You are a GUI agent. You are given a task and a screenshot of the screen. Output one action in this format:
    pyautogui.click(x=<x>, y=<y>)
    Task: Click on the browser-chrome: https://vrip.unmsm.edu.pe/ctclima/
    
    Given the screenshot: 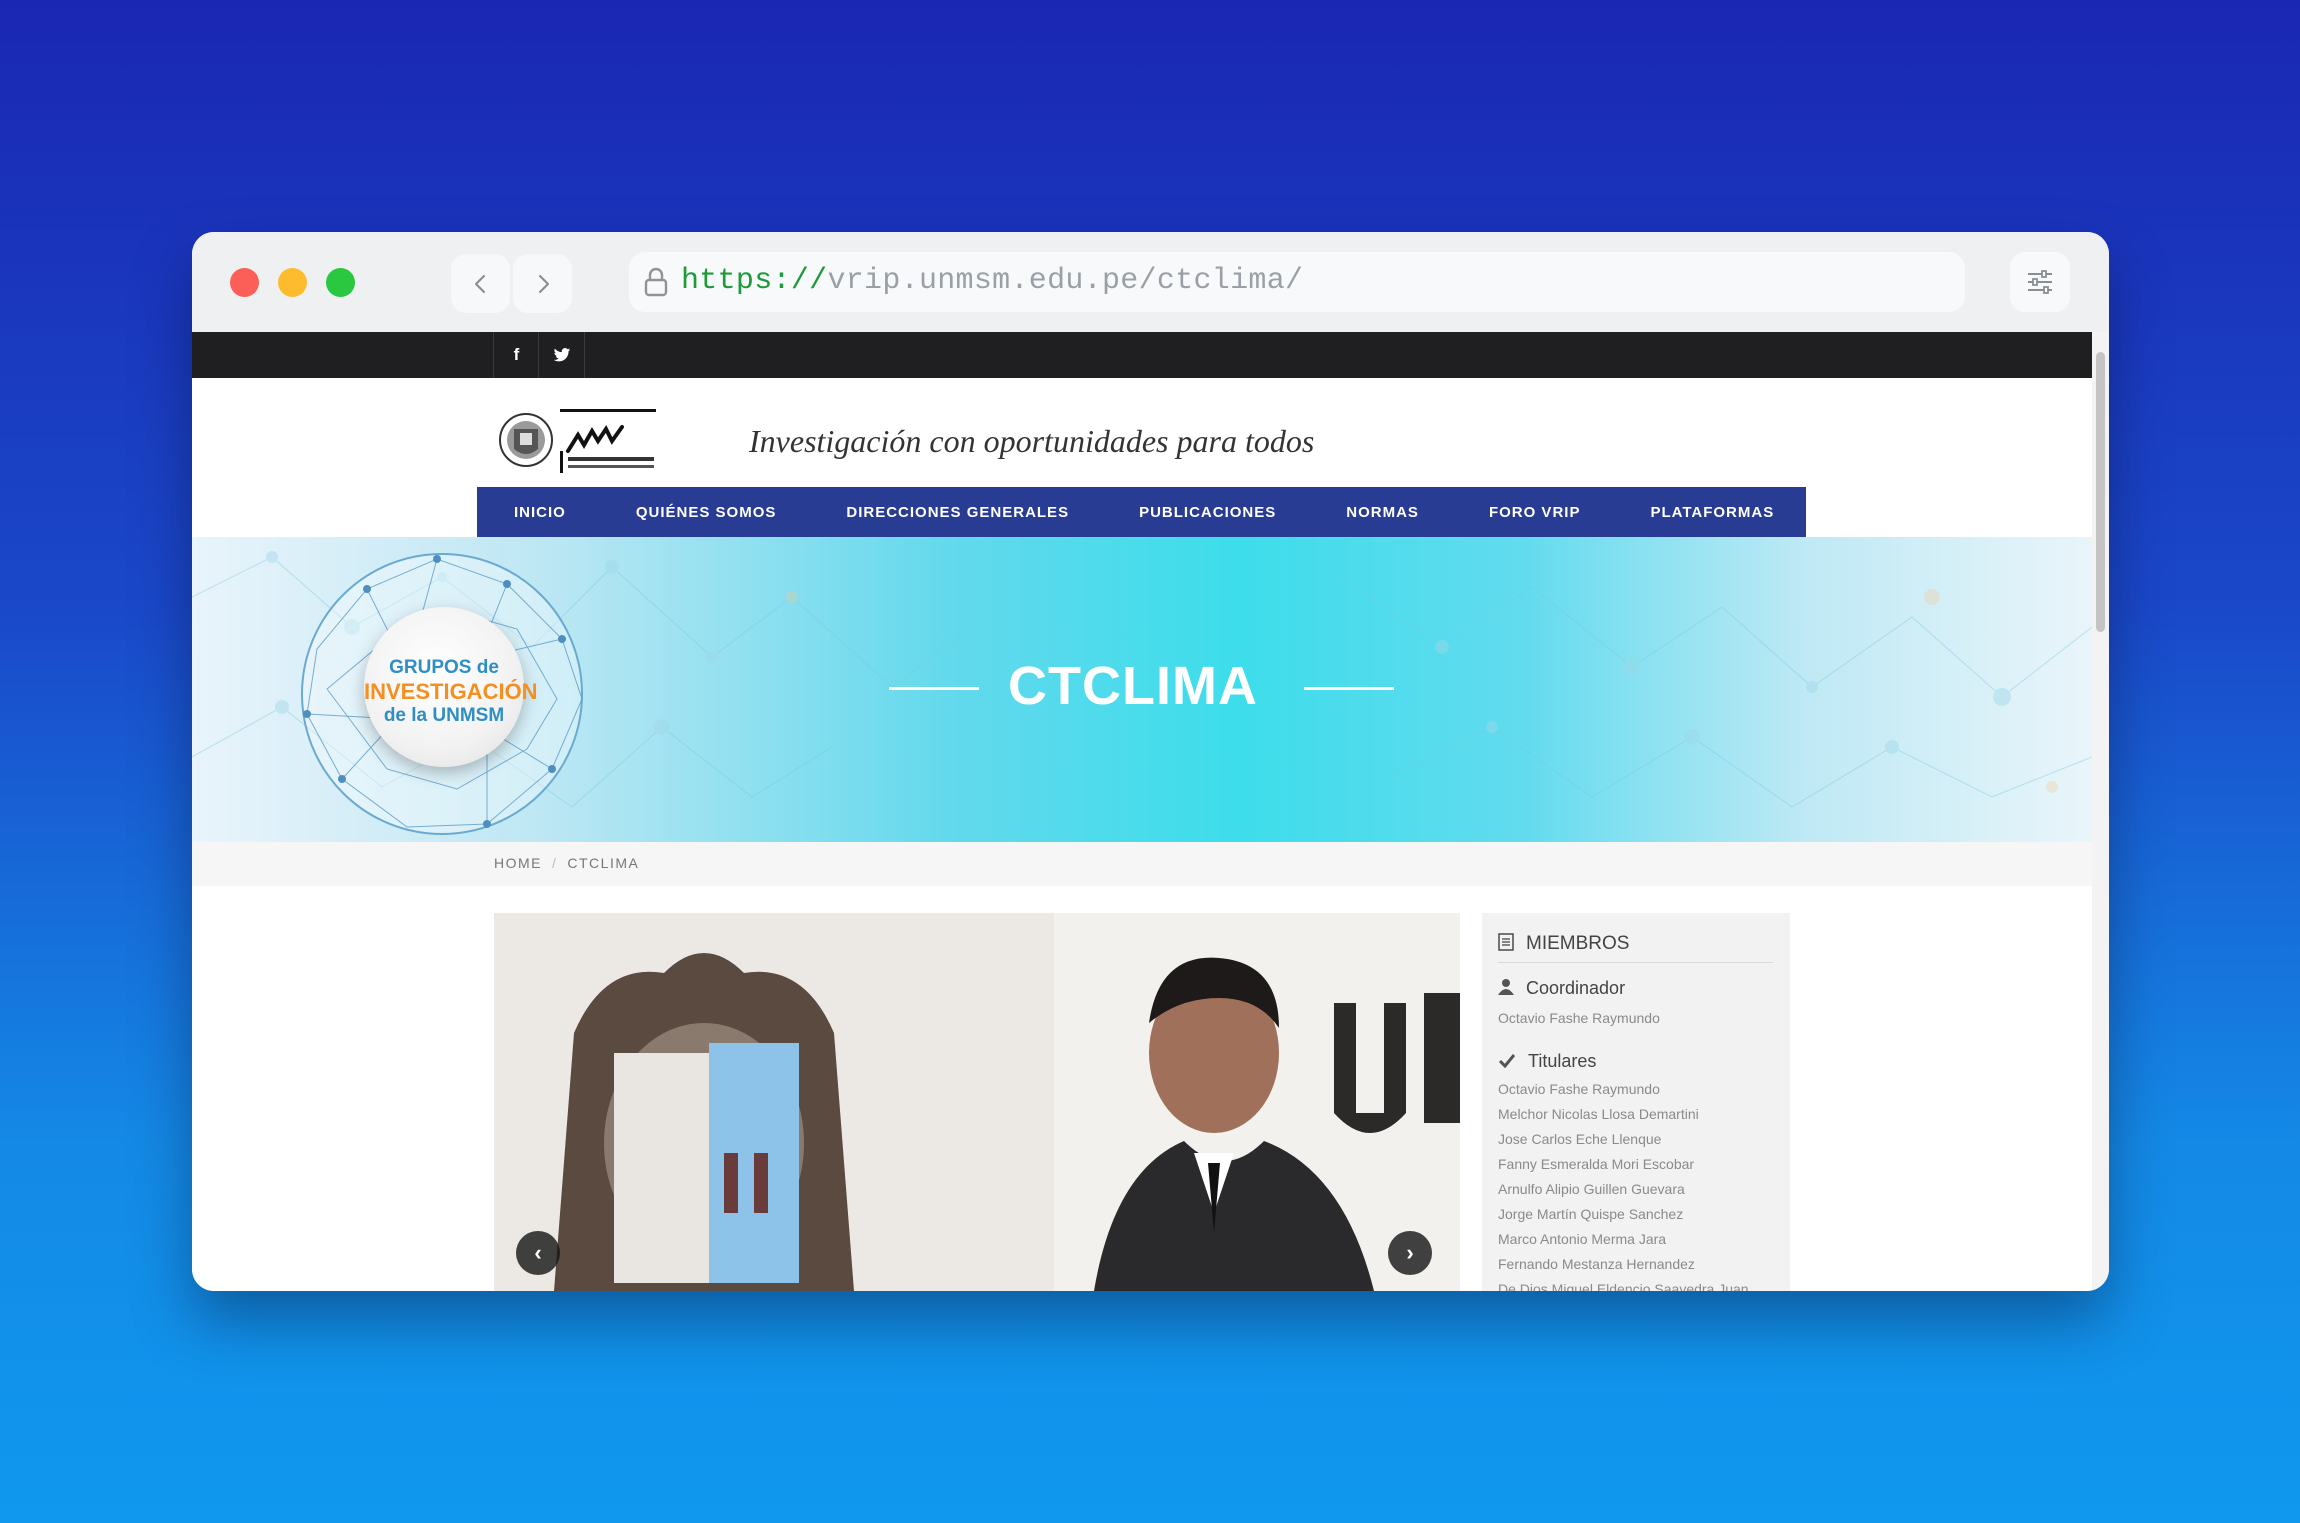 What is the action you would take?
    pyautogui.click(x=1150, y=282)
    